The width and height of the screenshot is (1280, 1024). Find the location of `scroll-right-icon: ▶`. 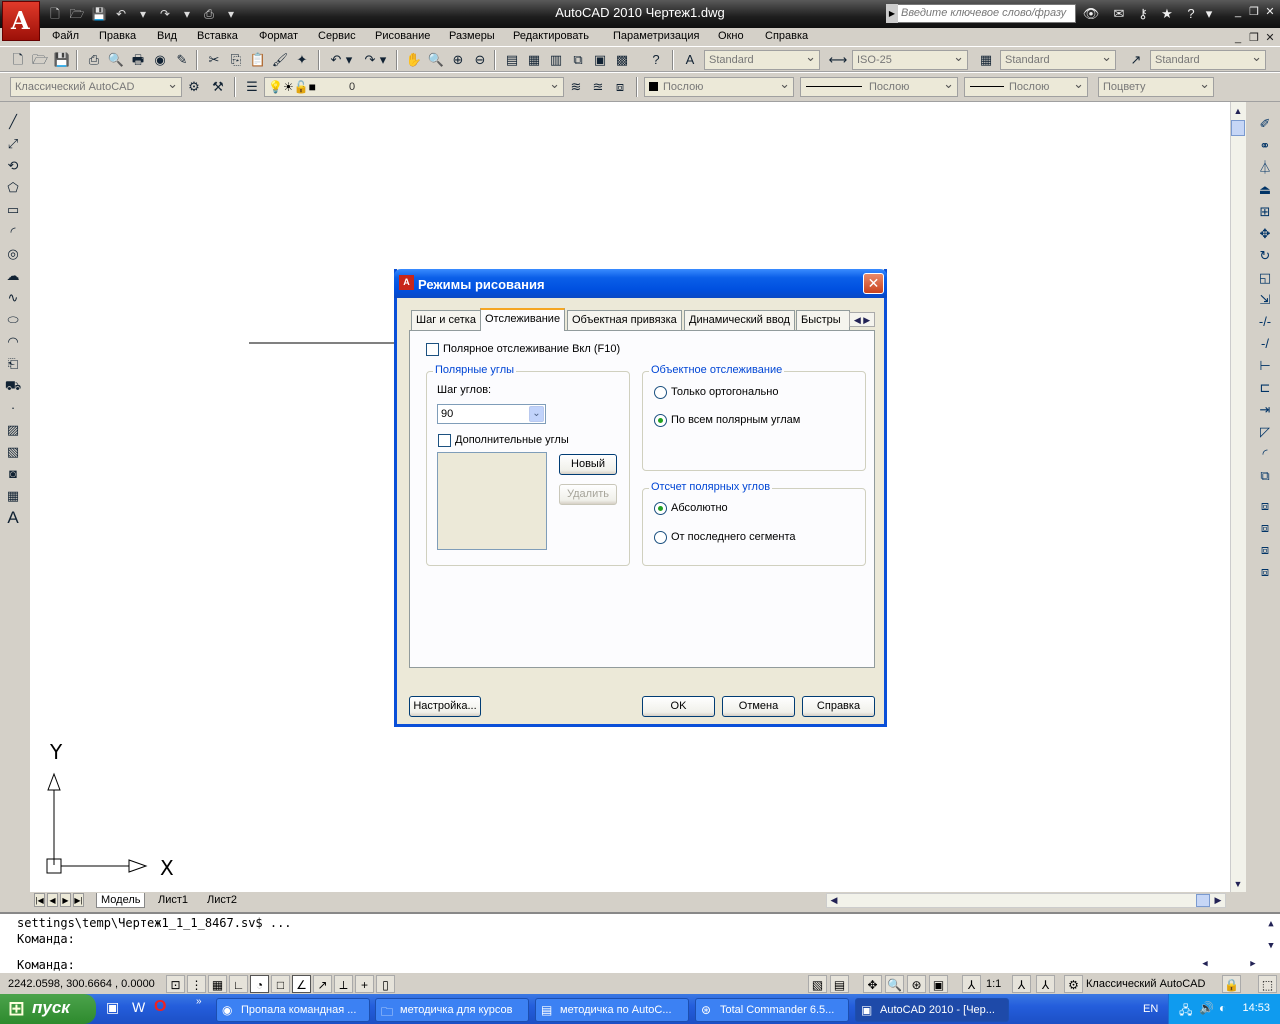

scroll-right-icon: ▶ is located at coordinates (1218, 900).